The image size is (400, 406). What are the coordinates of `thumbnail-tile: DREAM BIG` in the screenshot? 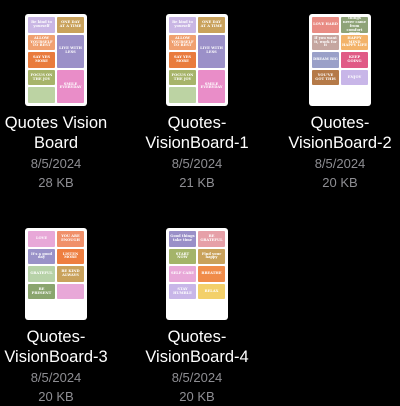 It's located at (325, 60).